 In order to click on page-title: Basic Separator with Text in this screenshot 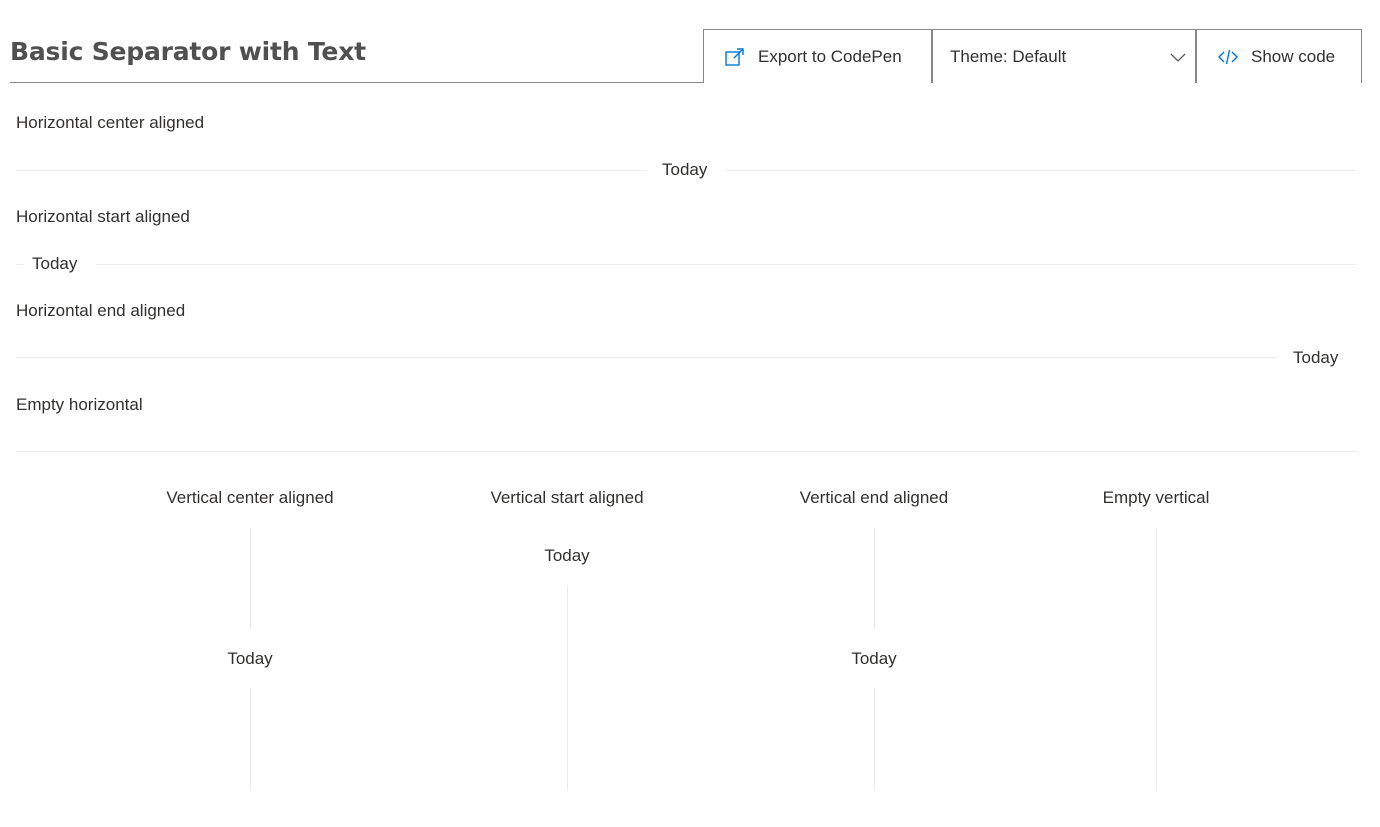, I will do `click(188, 51)`.